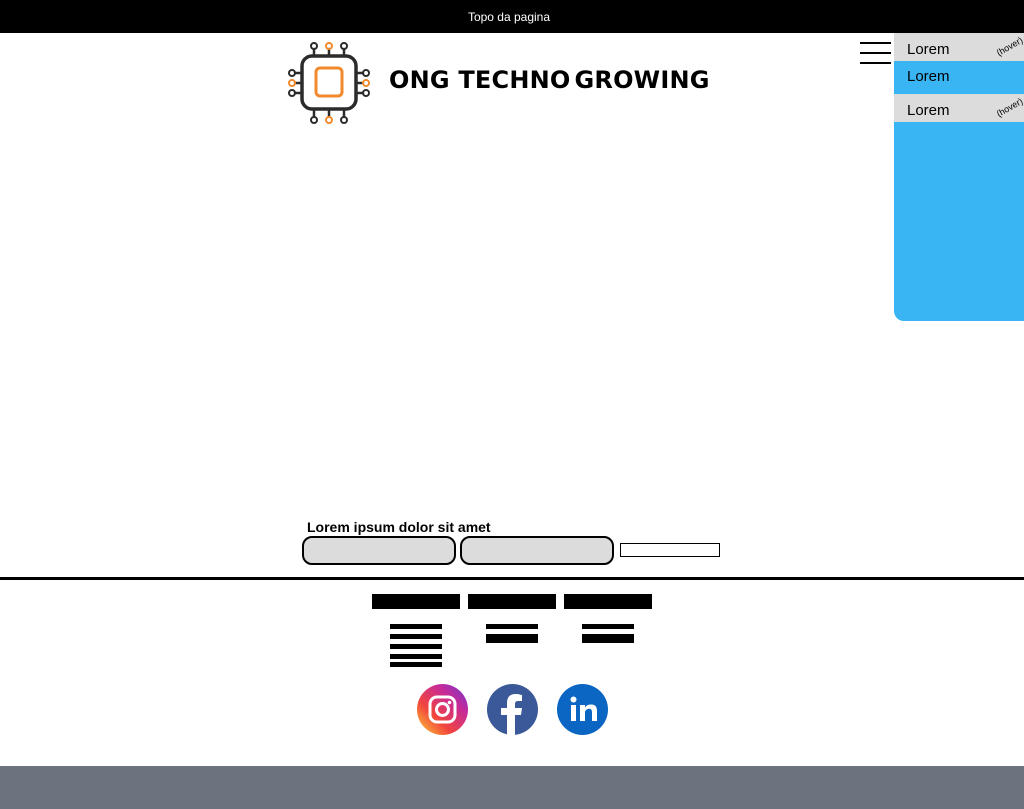 The image size is (1024, 809). Describe the element at coordinates (959, 77) in the screenshot. I see `menu-item-2: Lorem` at that location.